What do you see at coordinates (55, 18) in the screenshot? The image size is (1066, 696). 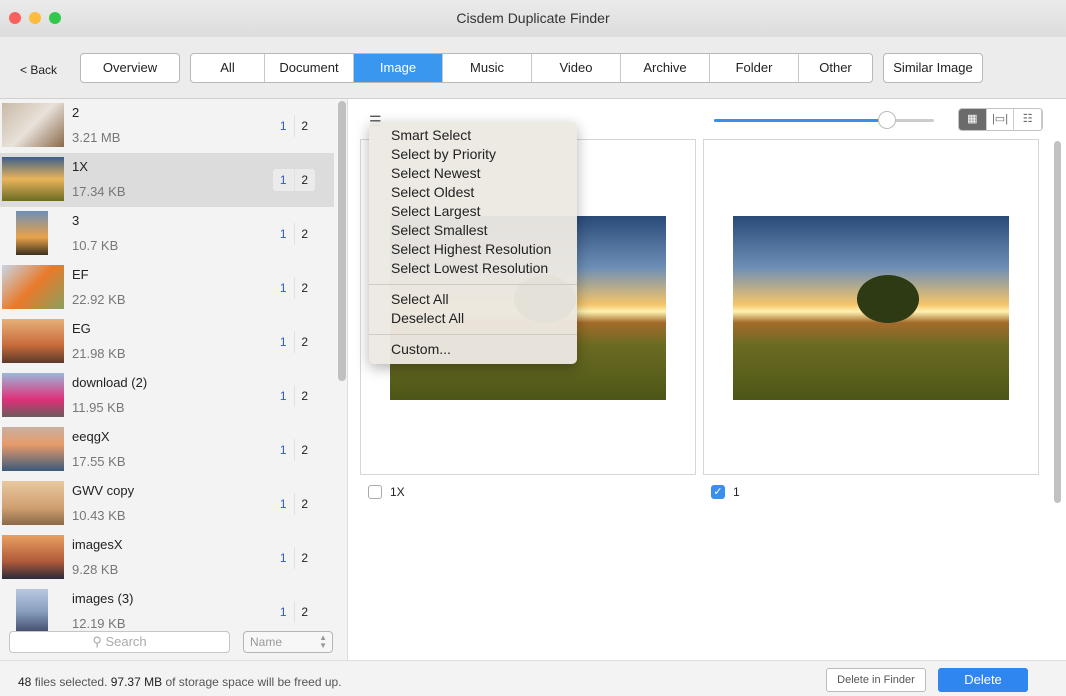 I see `zoom-button` at bounding box center [55, 18].